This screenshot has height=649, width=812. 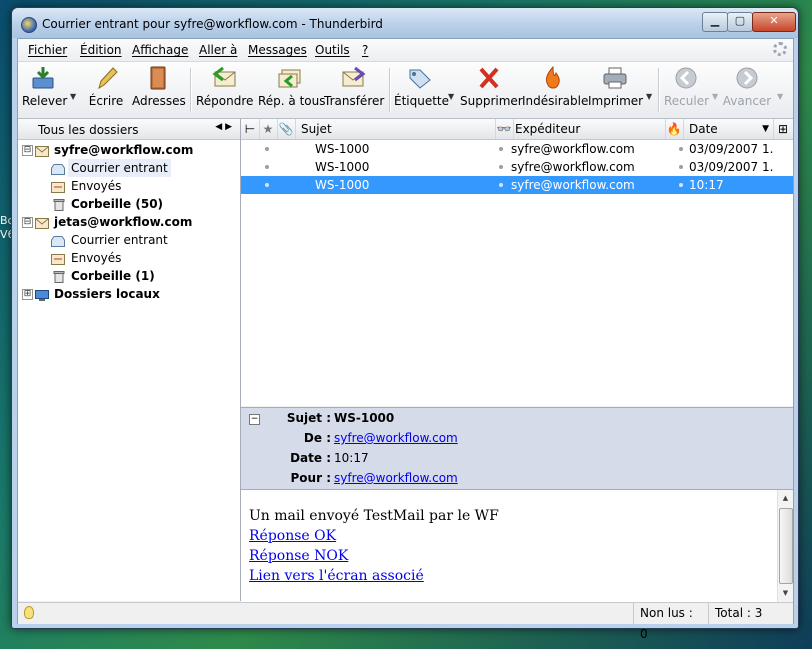 I want to click on minimize-icon: ▁, so click(x=715, y=20).